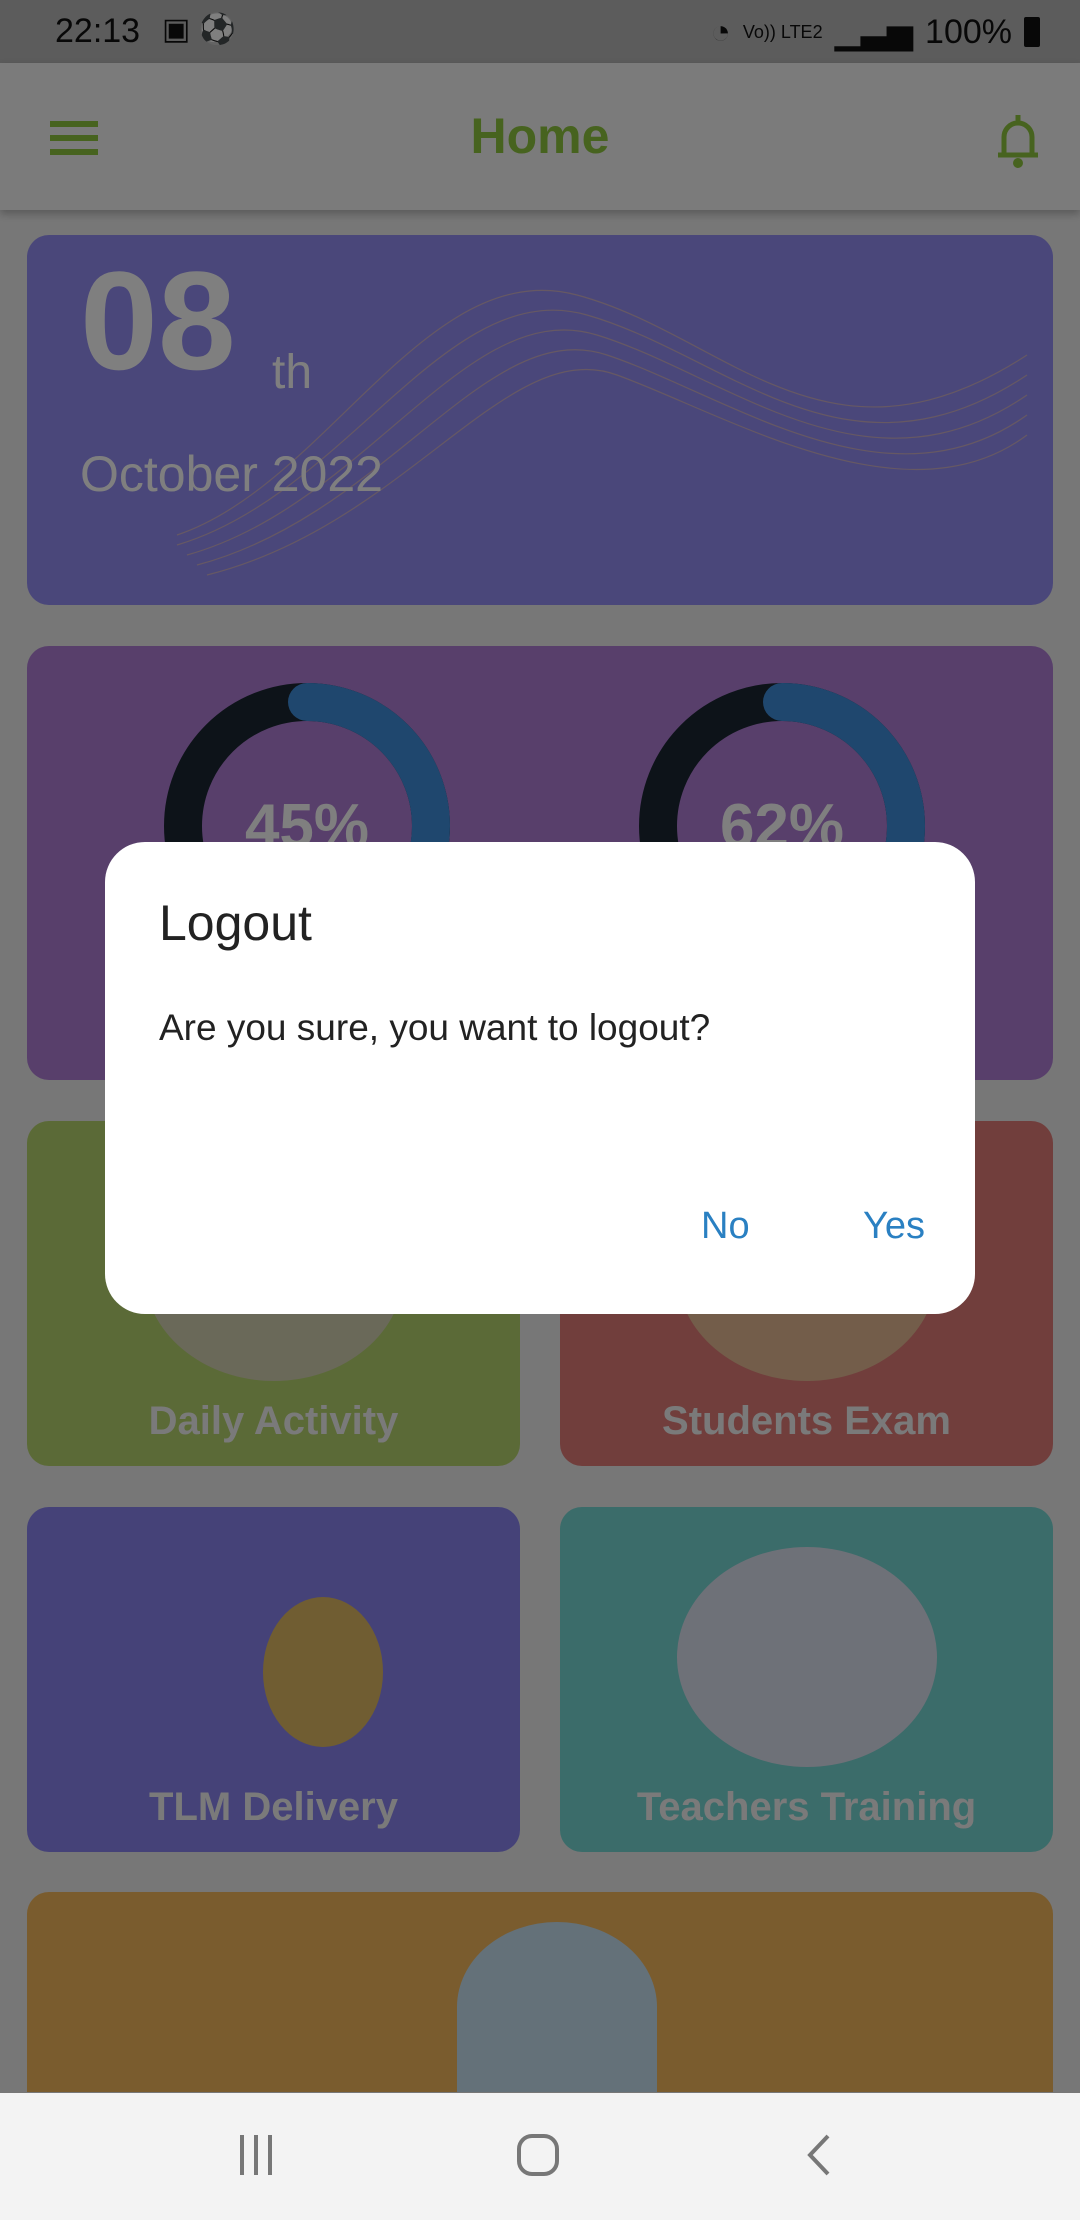  I want to click on dialog-message: Are you sure, you want to logout?, so click(435, 1027).